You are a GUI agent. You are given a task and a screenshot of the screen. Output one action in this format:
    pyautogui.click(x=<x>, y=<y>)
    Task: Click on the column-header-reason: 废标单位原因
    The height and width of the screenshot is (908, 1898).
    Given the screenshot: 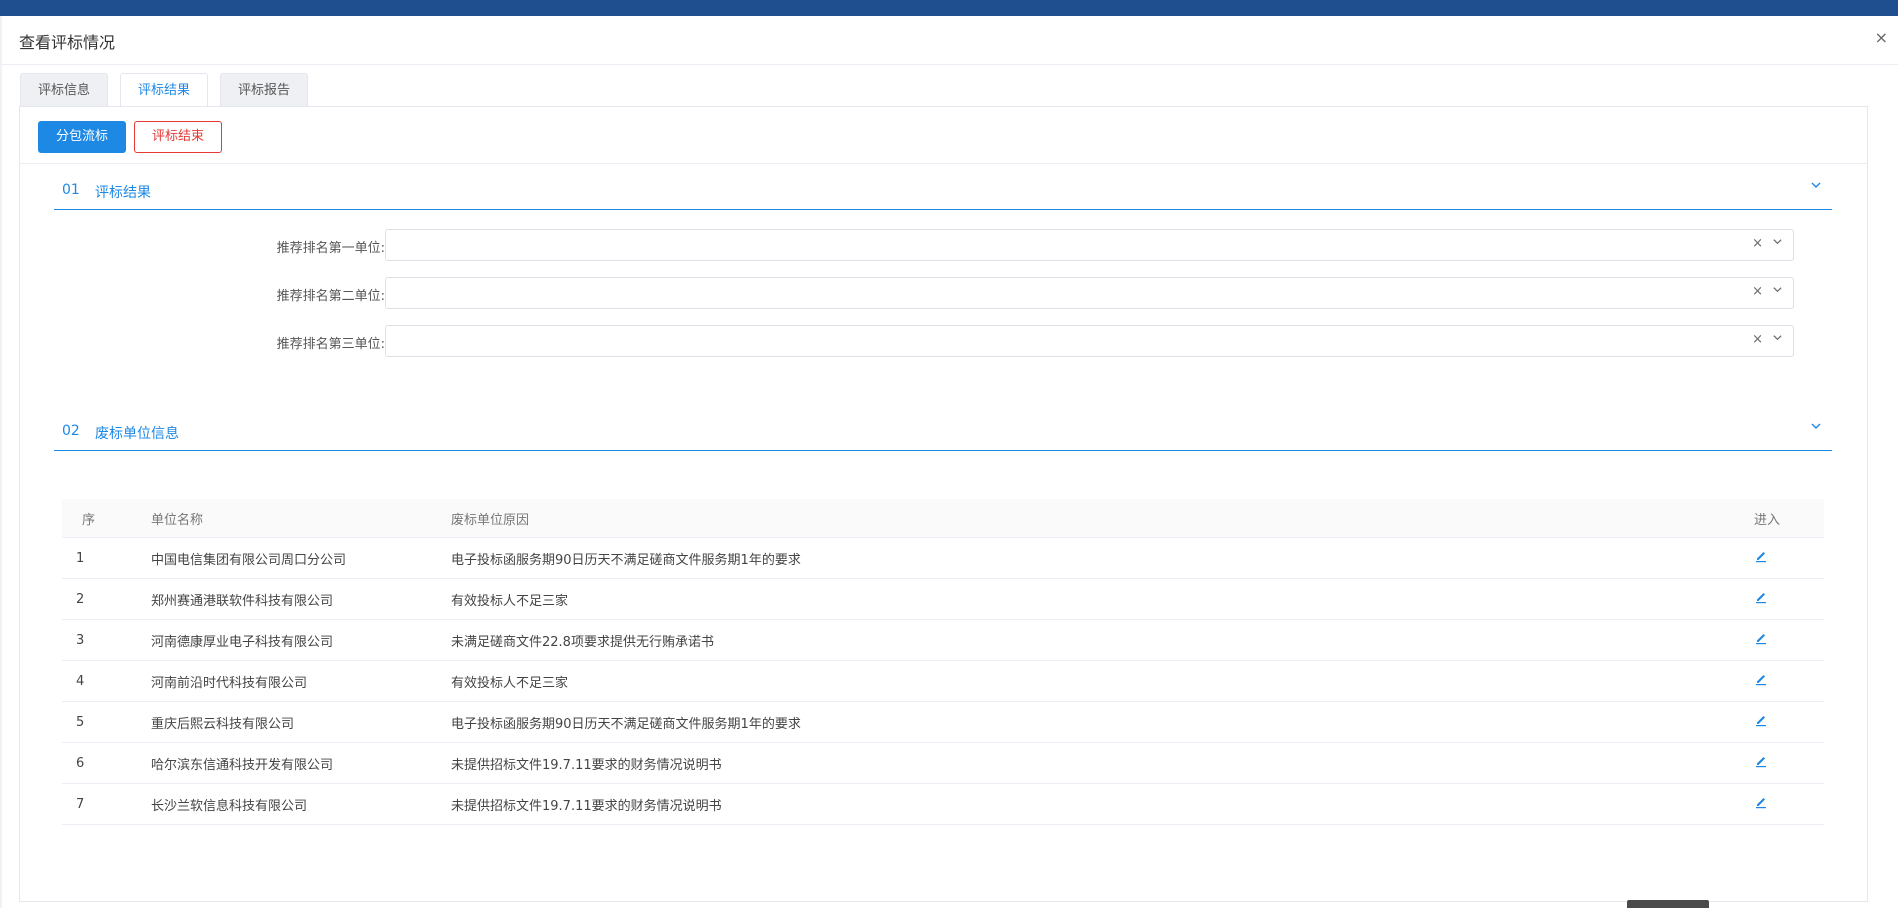 What is the action you would take?
    pyautogui.click(x=1102, y=518)
    